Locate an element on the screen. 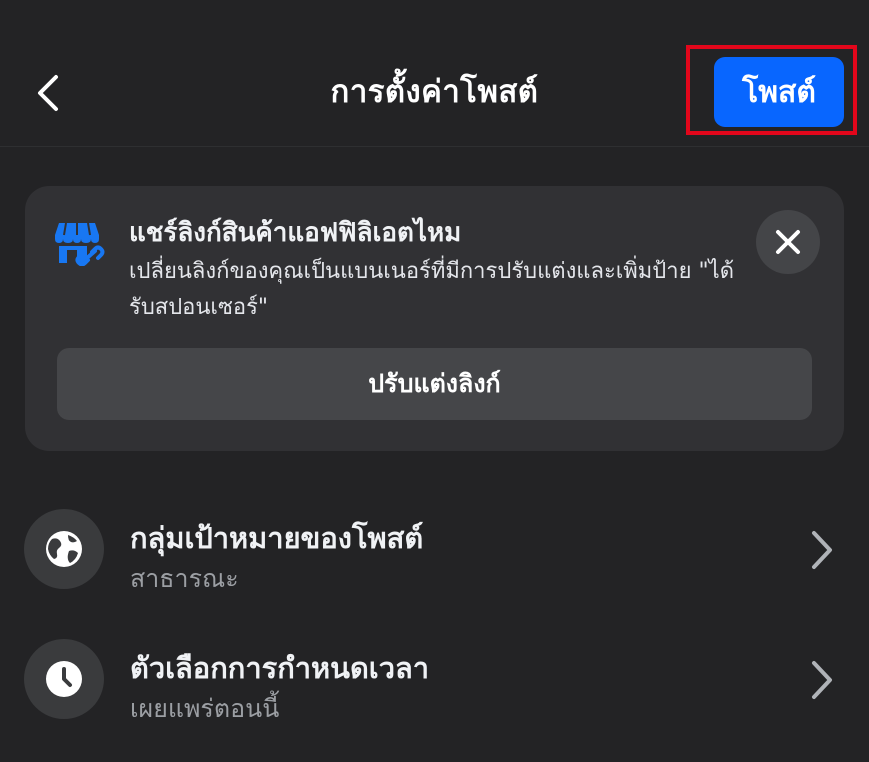 The image size is (869, 762). storefront-link-icon is located at coordinates (80, 244).